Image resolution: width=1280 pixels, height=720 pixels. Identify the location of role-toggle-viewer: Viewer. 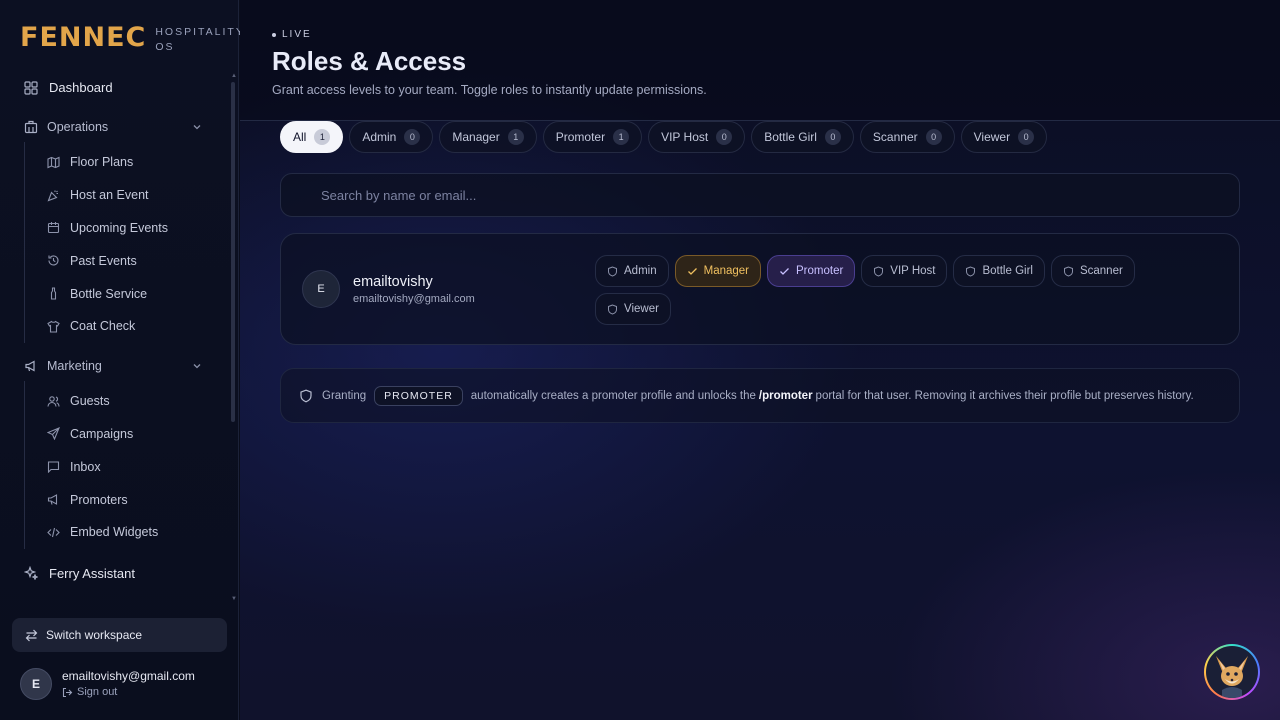
(633, 309).